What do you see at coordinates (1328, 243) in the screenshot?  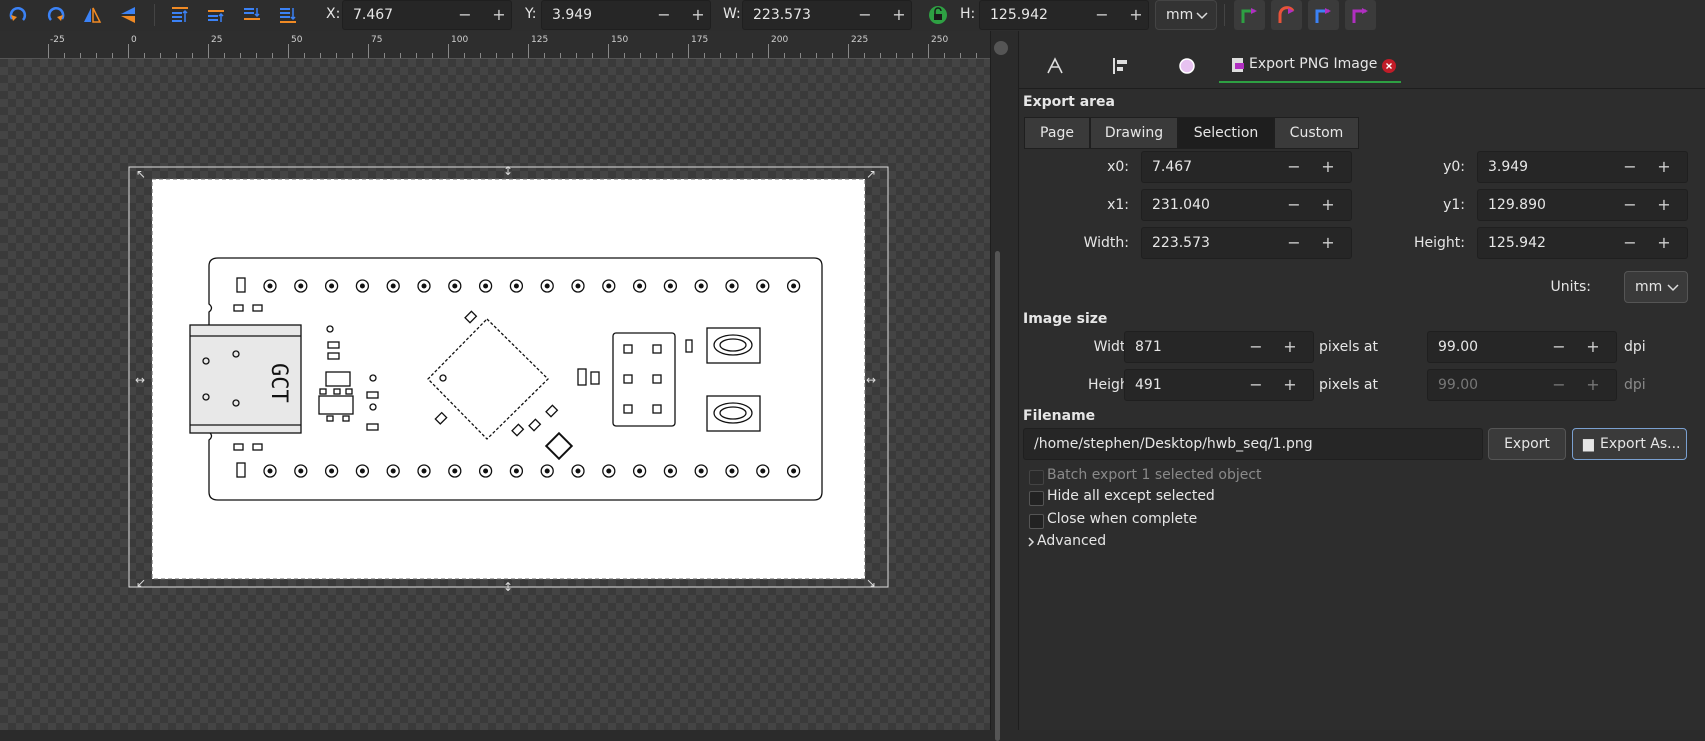 I see `width-increment: +` at bounding box center [1328, 243].